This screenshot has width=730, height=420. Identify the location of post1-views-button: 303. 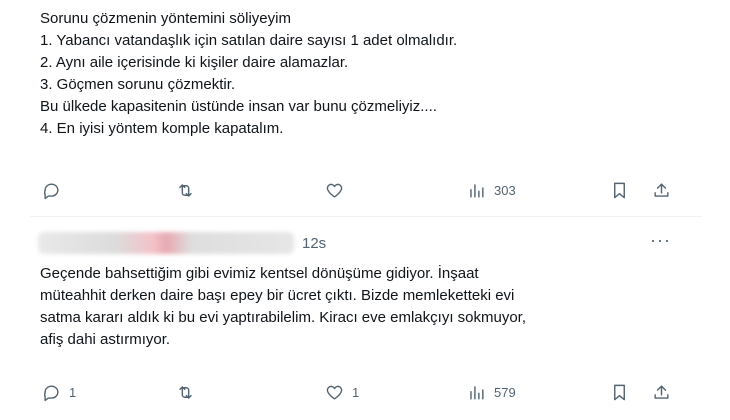
(491, 190).